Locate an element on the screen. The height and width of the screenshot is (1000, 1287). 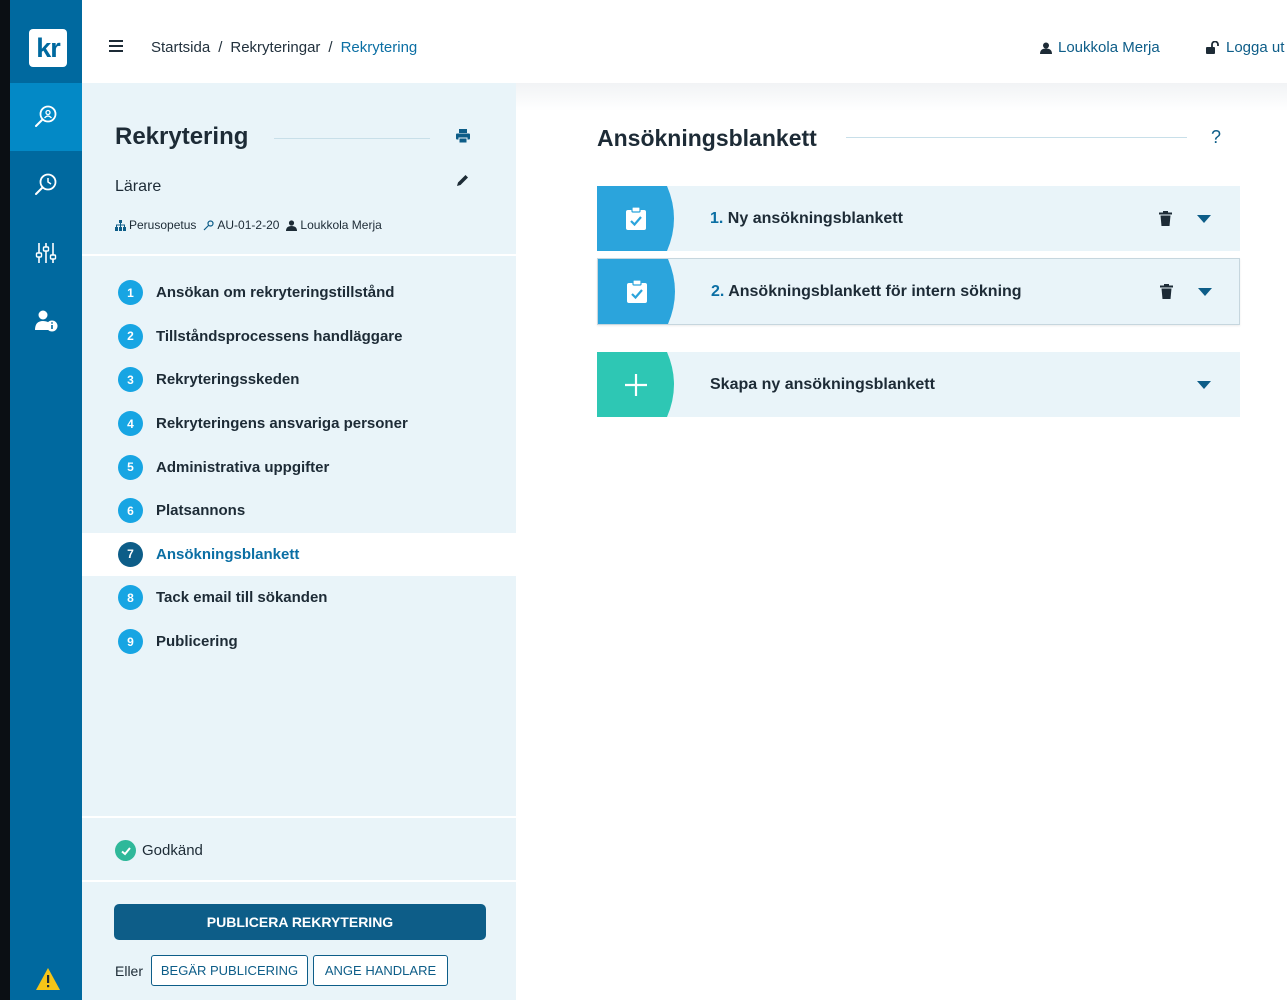
rail-settings-button is located at coordinates (46, 253).